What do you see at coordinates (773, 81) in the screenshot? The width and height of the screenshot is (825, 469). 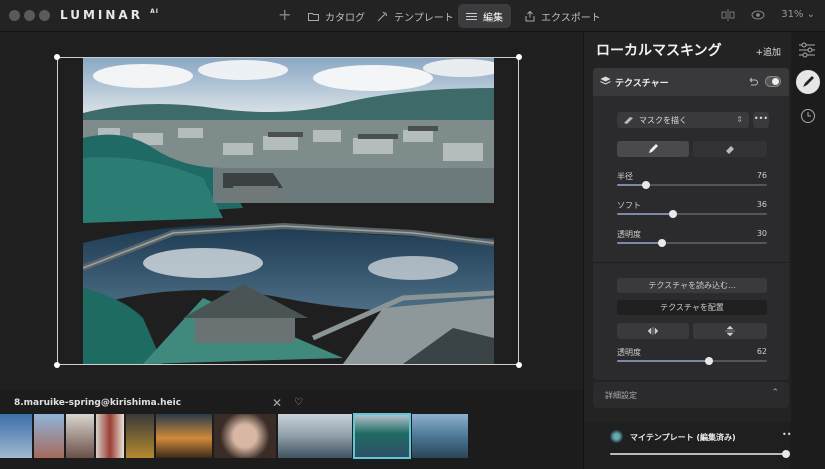 I see `visibility-toggle-icon` at bounding box center [773, 81].